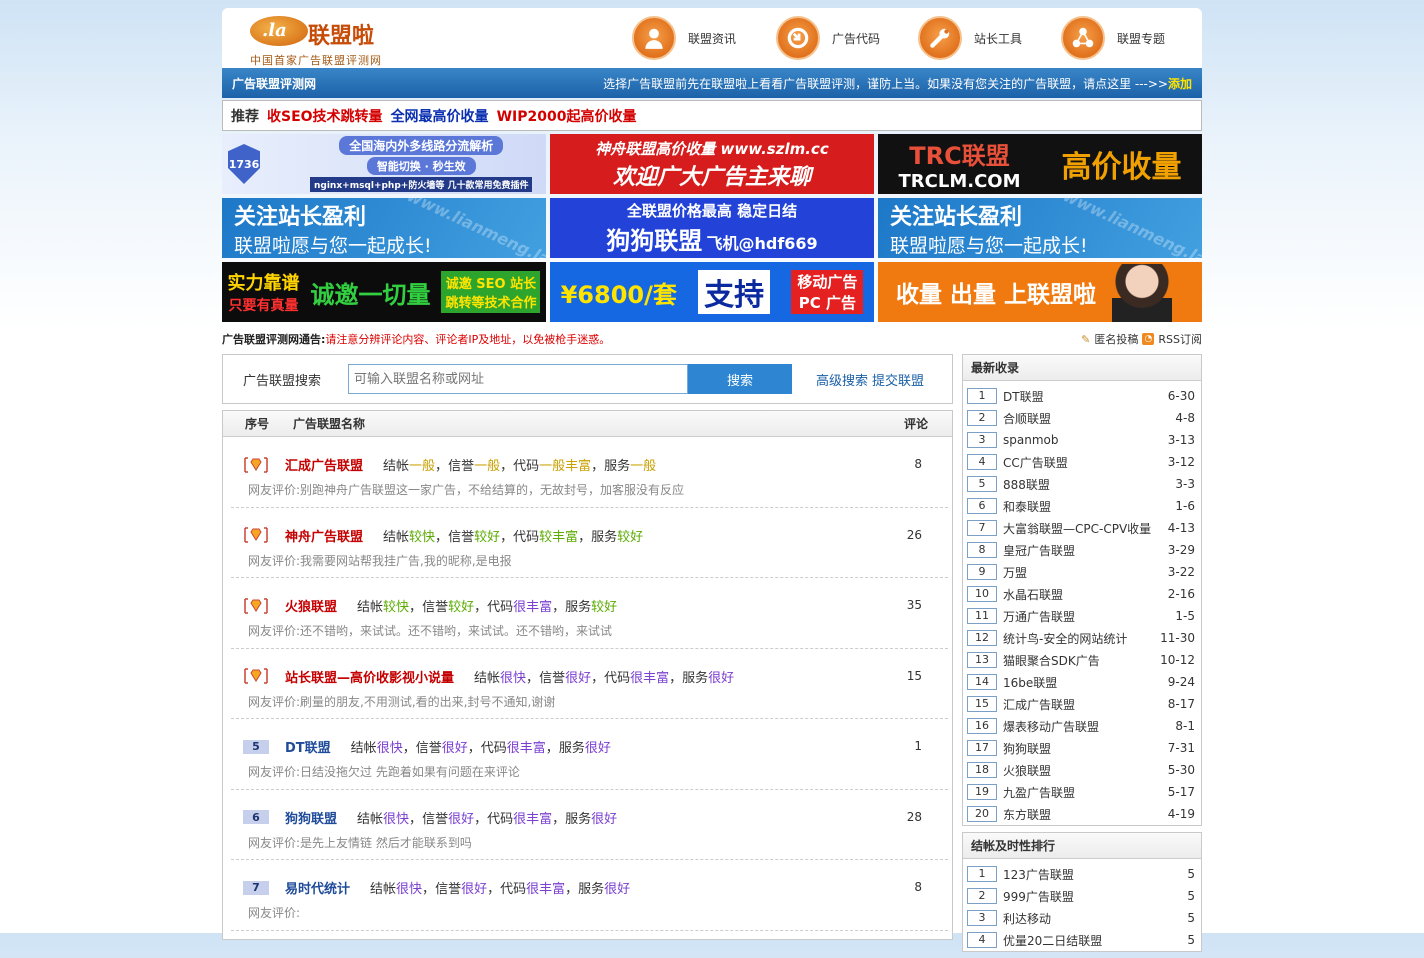 The width and height of the screenshot is (1424, 958). I want to click on list-item: 4 优量20二日结联盟 5, so click(1081, 940).